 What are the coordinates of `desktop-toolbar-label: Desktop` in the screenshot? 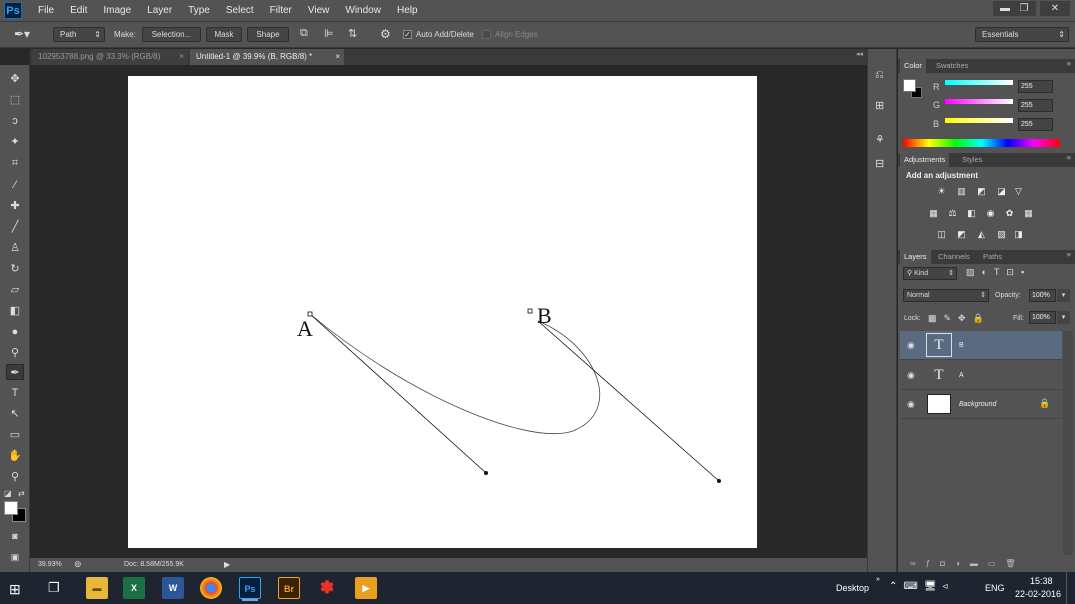 It's located at (852, 588).